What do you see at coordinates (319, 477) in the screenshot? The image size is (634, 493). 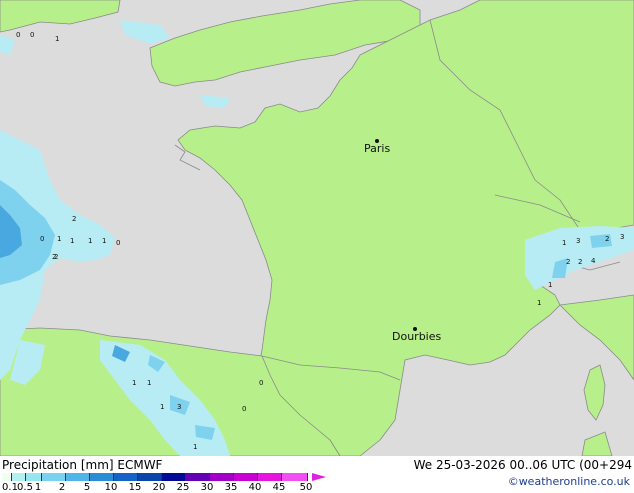 I see `scale-arrow-icon` at bounding box center [319, 477].